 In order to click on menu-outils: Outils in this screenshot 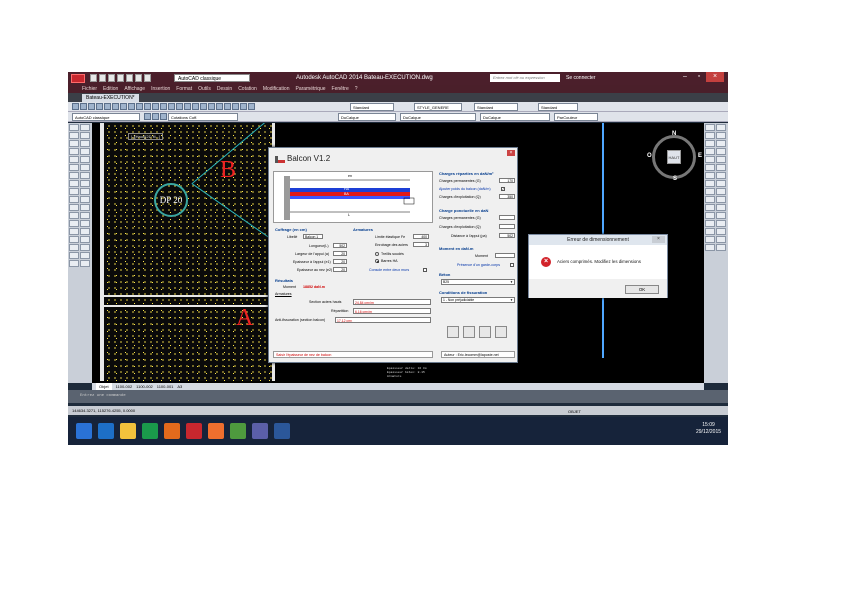, I will do `click(204, 89)`.